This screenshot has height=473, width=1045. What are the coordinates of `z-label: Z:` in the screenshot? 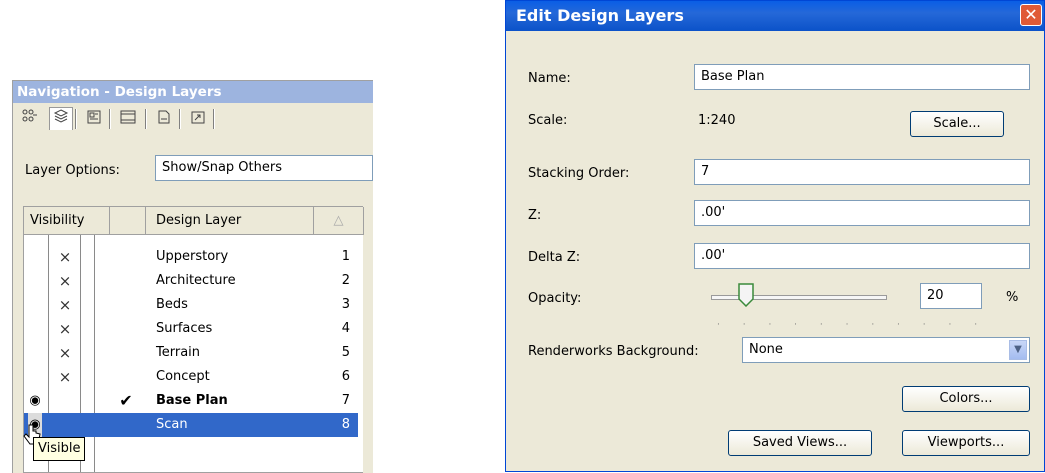 It's located at (535, 215).